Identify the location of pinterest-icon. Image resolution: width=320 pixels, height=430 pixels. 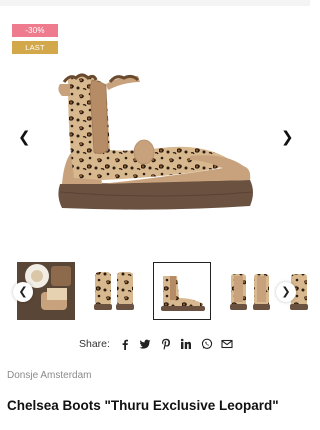
(166, 344).